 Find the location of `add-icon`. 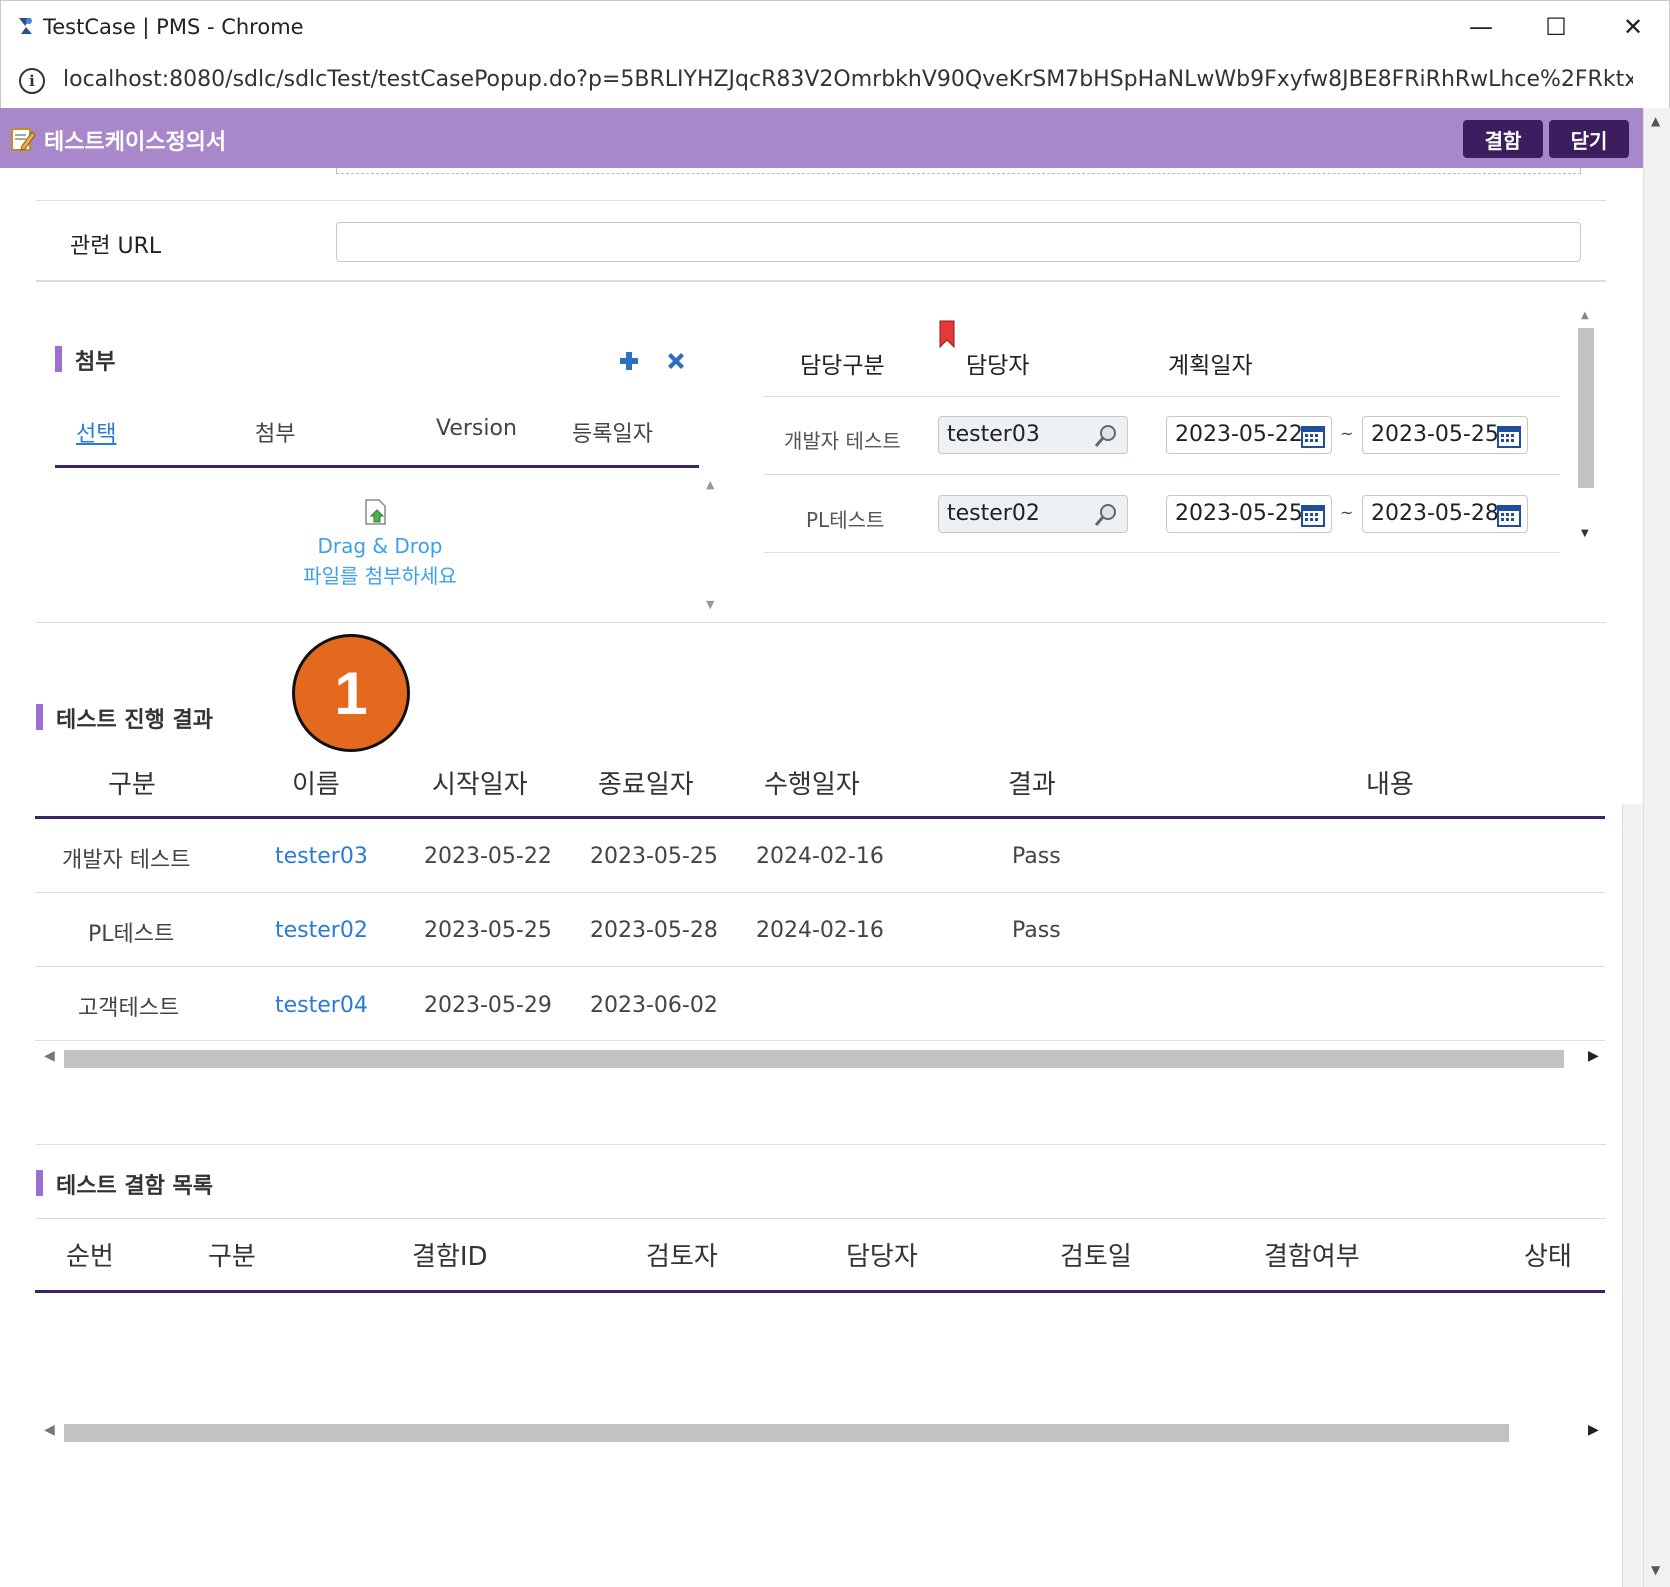

add-icon is located at coordinates (629, 361).